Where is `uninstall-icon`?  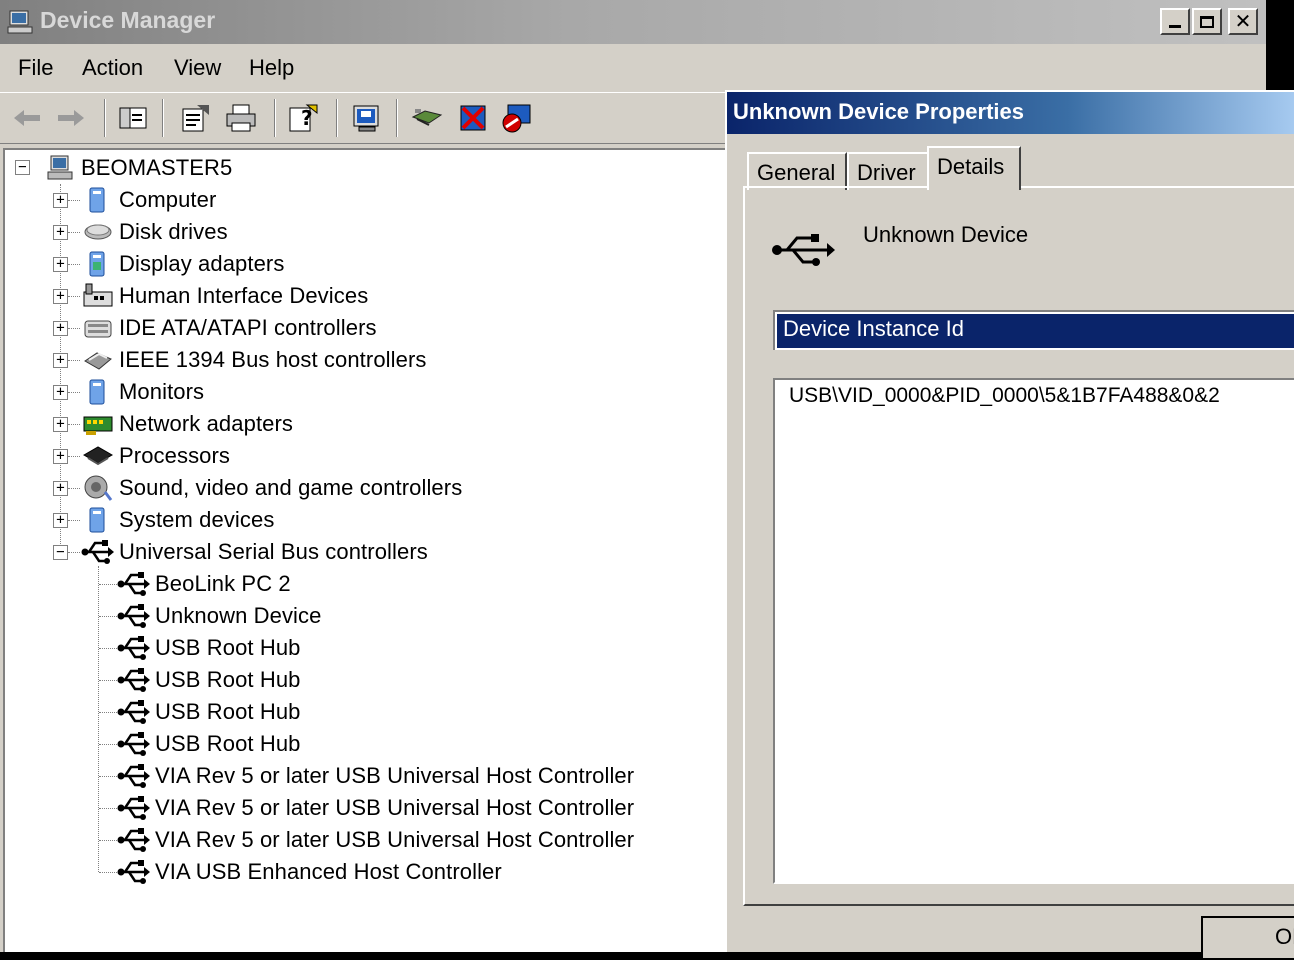 uninstall-icon is located at coordinates (473, 118).